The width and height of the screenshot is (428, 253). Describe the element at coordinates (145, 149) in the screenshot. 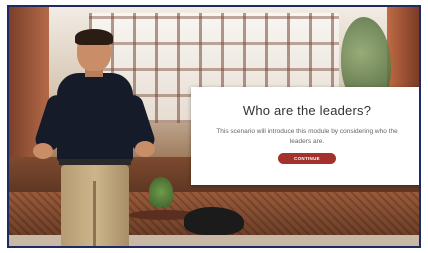

I see `presenter-right-hand` at that location.